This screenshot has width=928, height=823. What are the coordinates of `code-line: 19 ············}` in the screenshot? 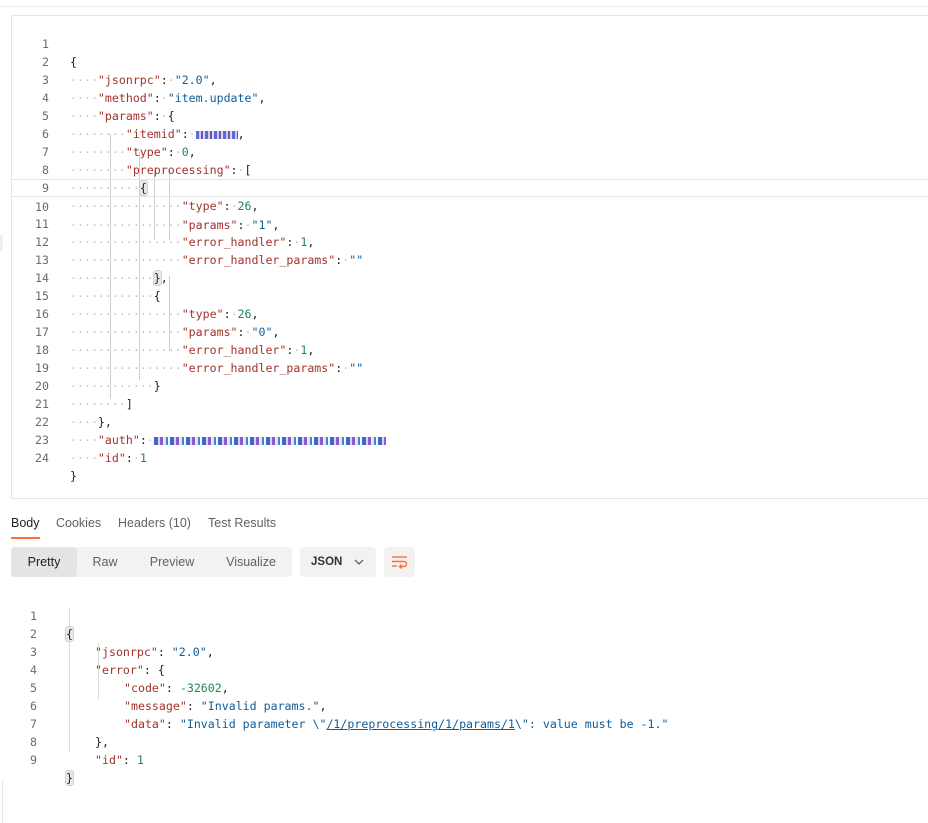 It's located at (98, 377).